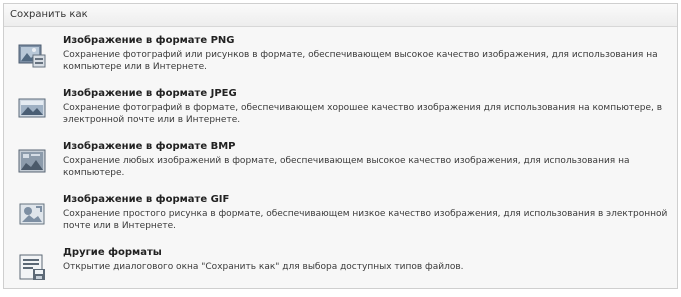 The height and width of the screenshot is (297, 681). I want to click on save-as-dialog-icon, so click(32, 267).